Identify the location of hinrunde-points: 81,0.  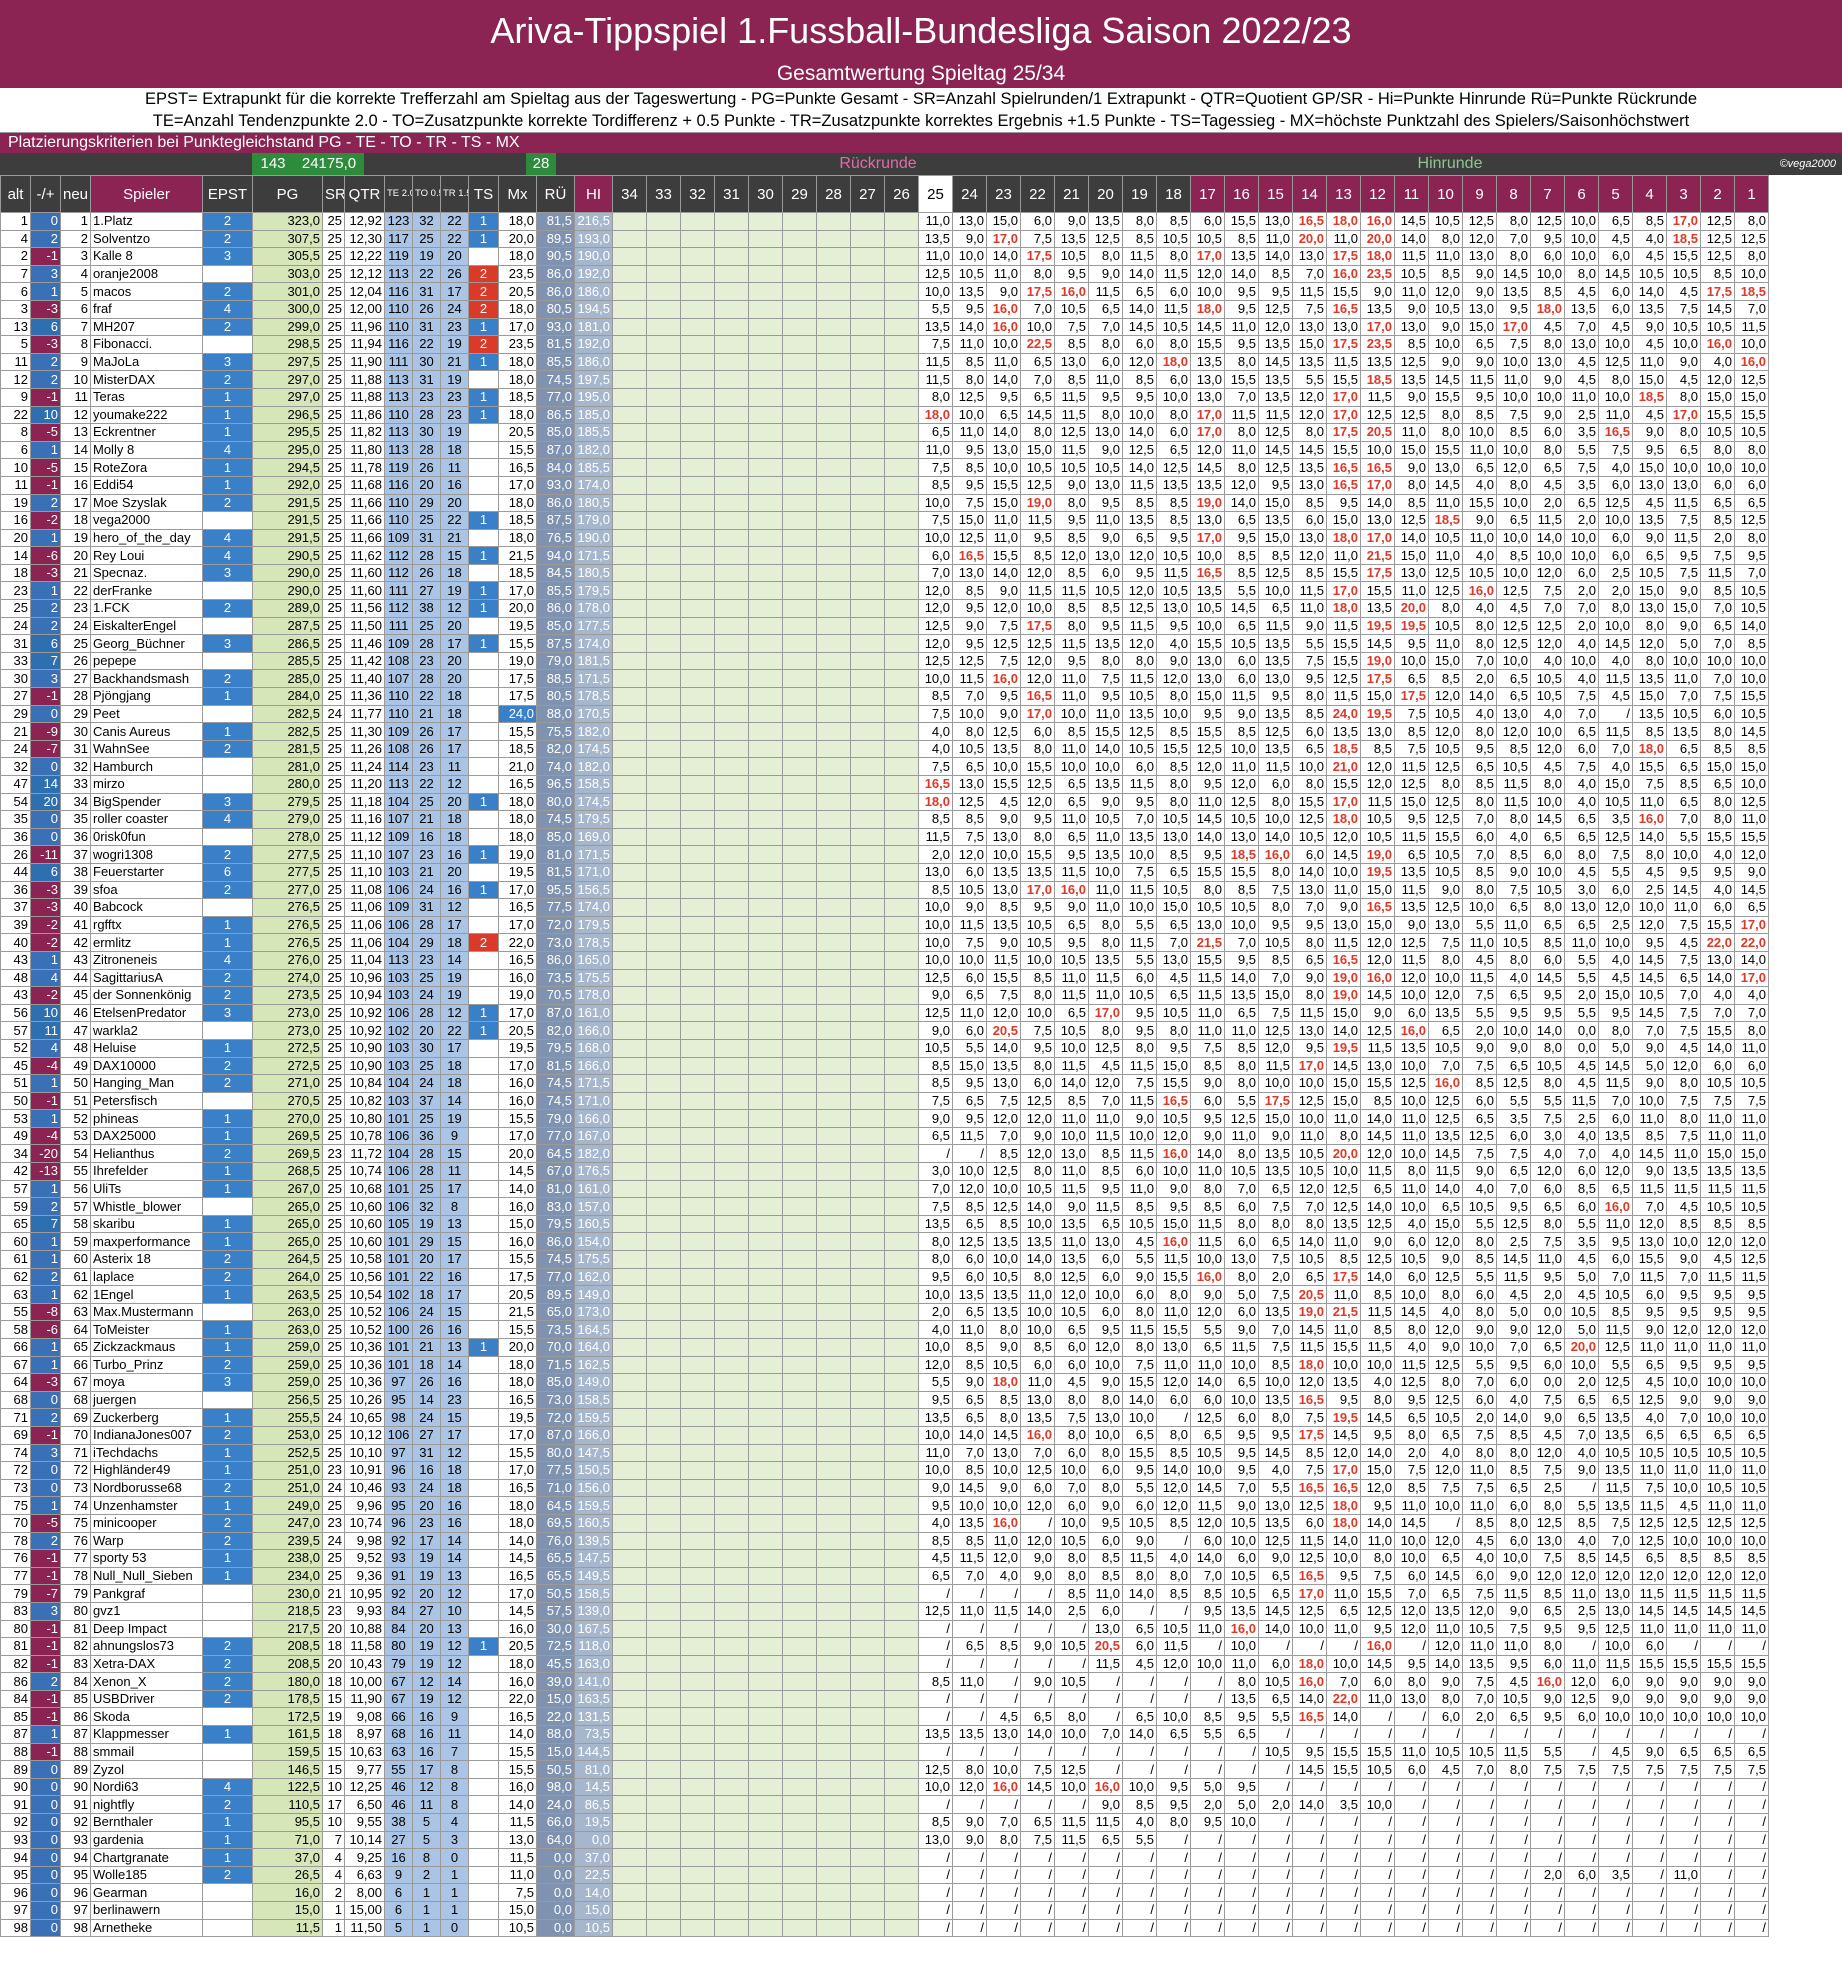
(593, 1769).